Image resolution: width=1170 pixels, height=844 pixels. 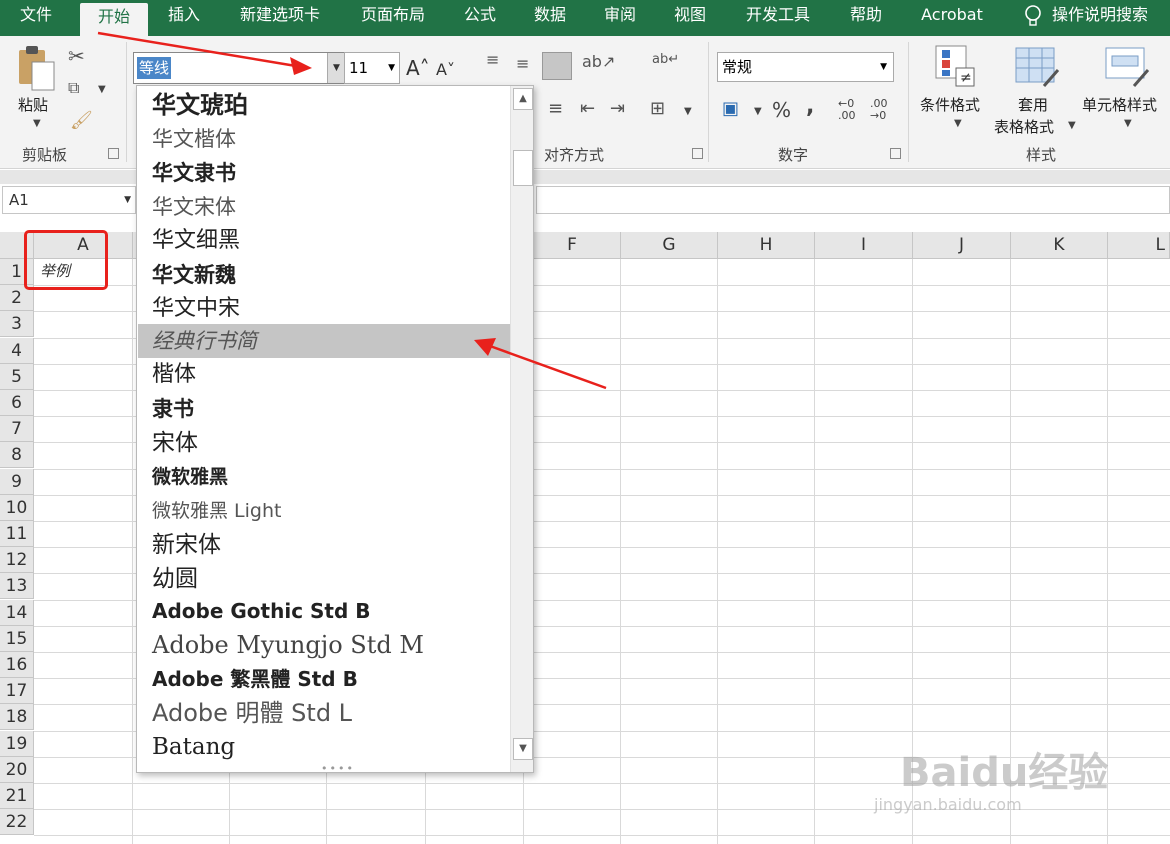 What do you see at coordinates (617, 108) in the screenshot?
I see `increase-indent-icon: ⇥` at bounding box center [617, 108].